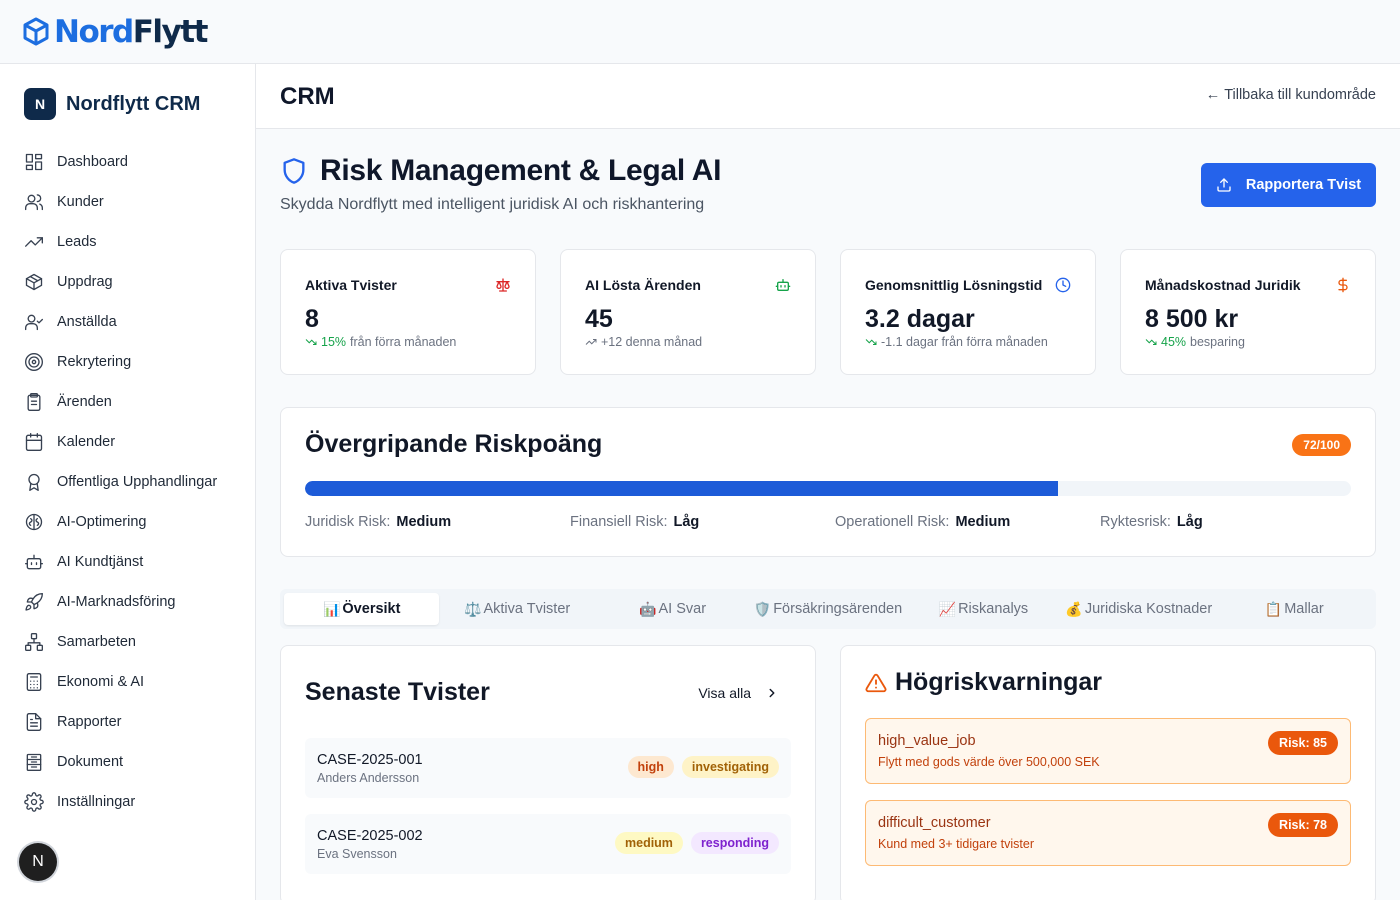 This screenshot has width=1400, height=900. I want to click on brand-bar: NordFlytt, so click(700, 32).